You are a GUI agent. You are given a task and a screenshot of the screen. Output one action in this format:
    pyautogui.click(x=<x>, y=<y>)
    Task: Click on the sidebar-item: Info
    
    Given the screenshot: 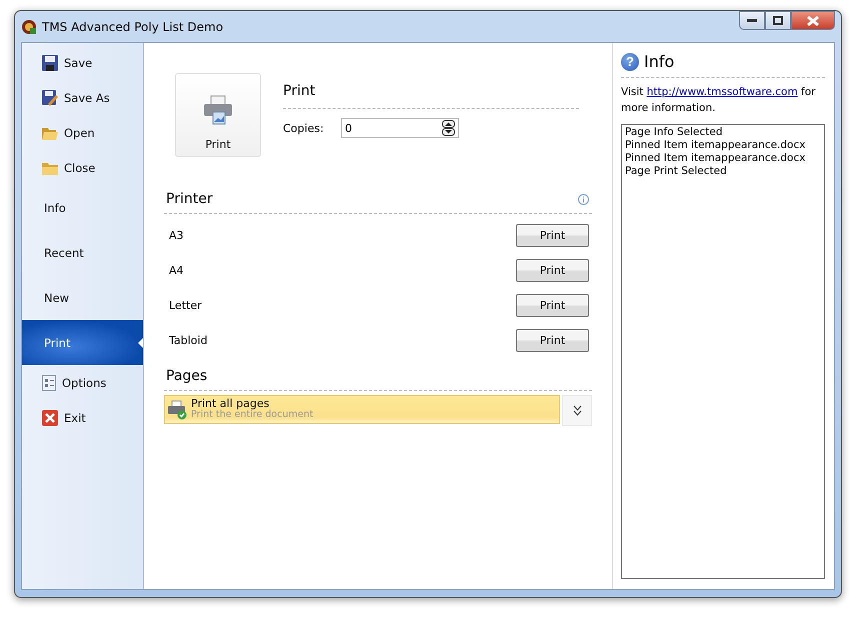 What is the action you would take?
    pyautogui.click(x=82, y=207)
    